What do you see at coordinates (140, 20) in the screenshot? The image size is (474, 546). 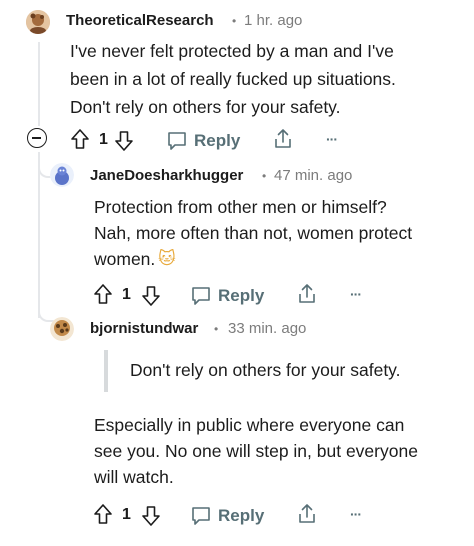 I see `username: TheoreticalResearch` at bounding box center [140, 20].